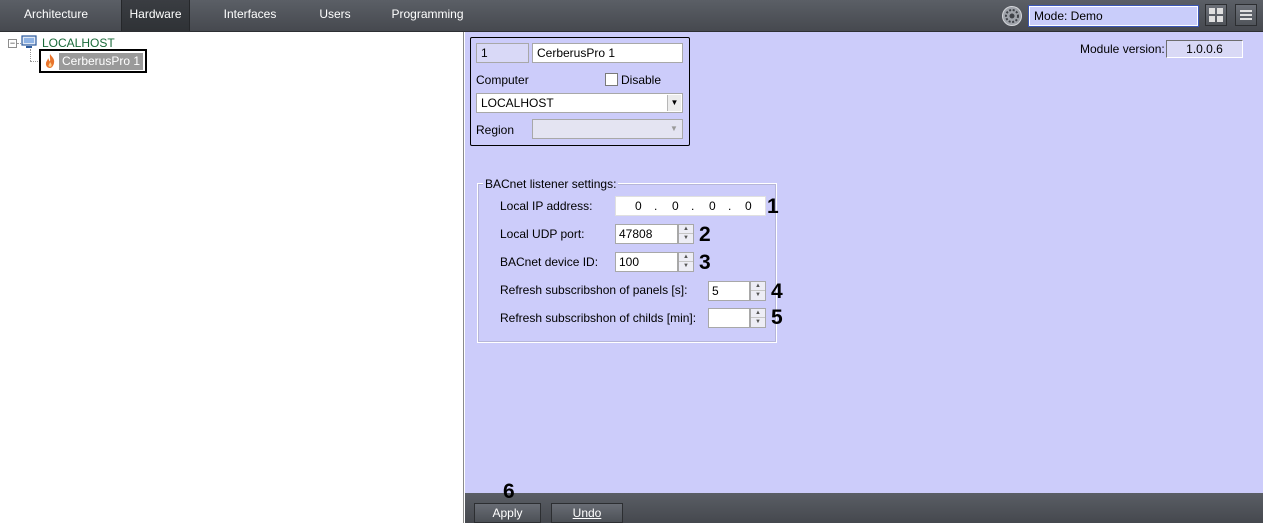 Image resolution: width=1263 pixels, height=523 pixels. What do you see at coordinates (509, 491) in the screenshot?
I see `callout-6: 6` at bounding box center [509, 491].